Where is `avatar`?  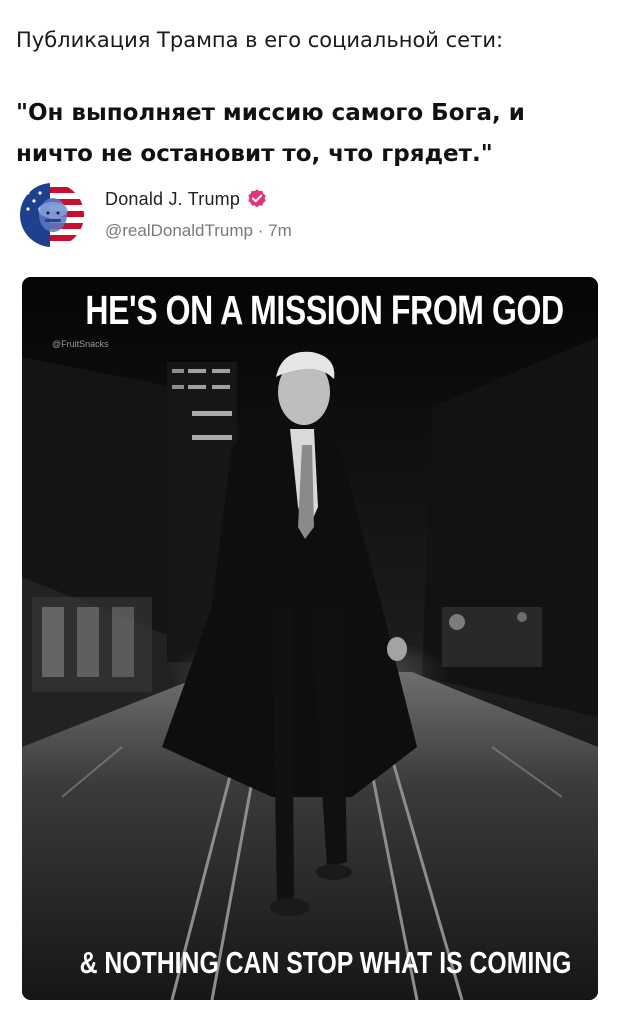 avatar is located at coordinates (52, 215).